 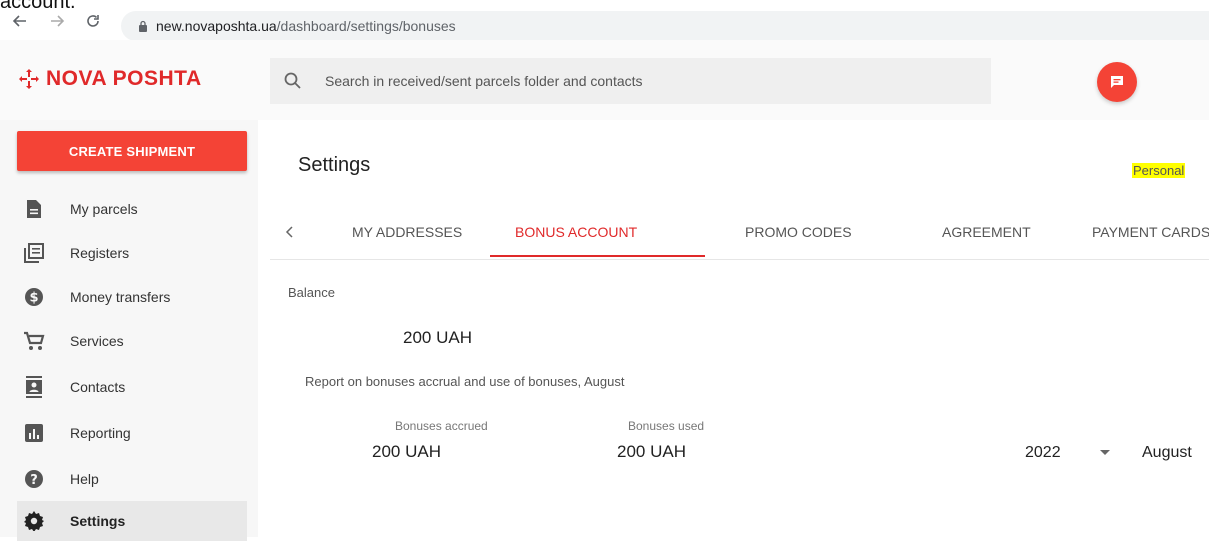 I want to click on url-path: /dashboard/settings/bonuses, so click(x=366, y=26).